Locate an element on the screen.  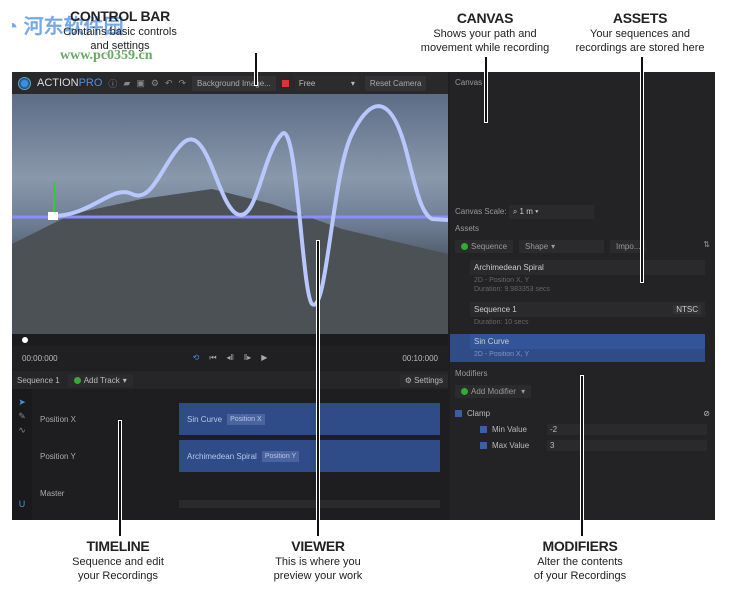
sort-icon: ⇅ is located at coordinates (706, 246).